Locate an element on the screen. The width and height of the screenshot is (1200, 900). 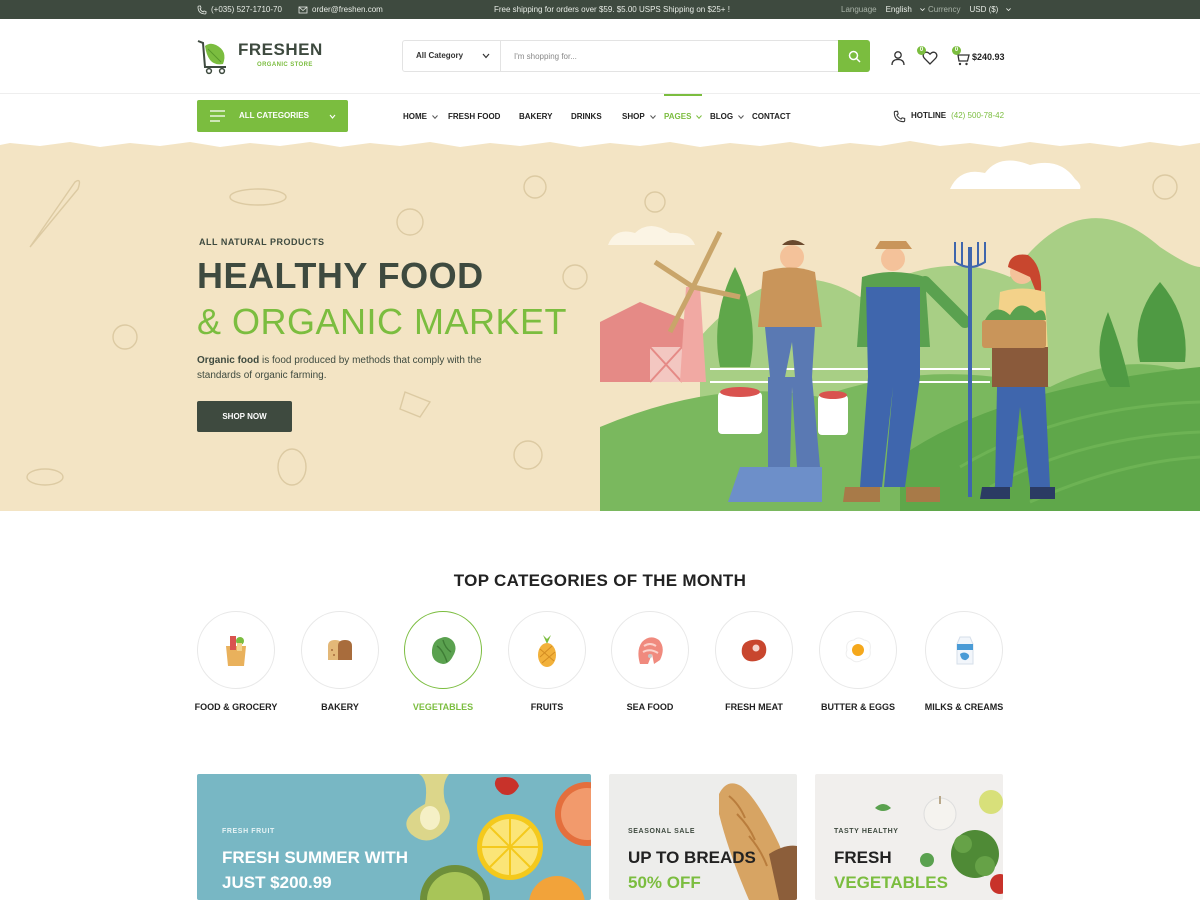
hero-subtitle: ALL NATURAL PRODUCTS is located at coordinates (262, 242).